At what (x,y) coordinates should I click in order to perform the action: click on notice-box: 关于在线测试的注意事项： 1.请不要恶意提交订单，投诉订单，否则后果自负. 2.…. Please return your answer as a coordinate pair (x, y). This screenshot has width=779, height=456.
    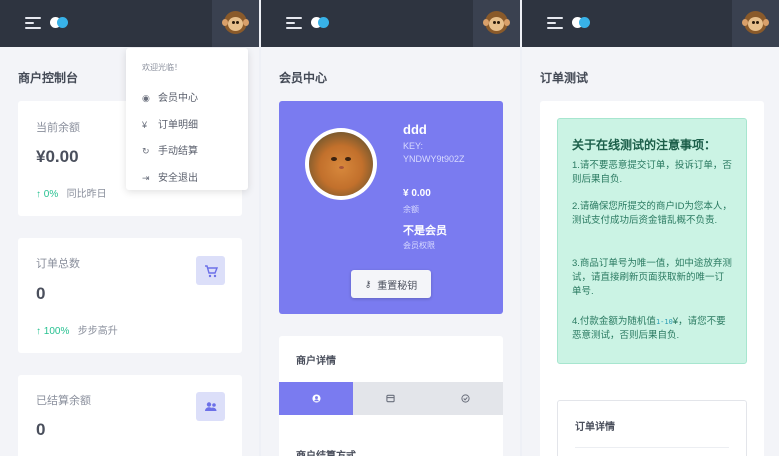
    Looking at the image, I should click on (652, 241).